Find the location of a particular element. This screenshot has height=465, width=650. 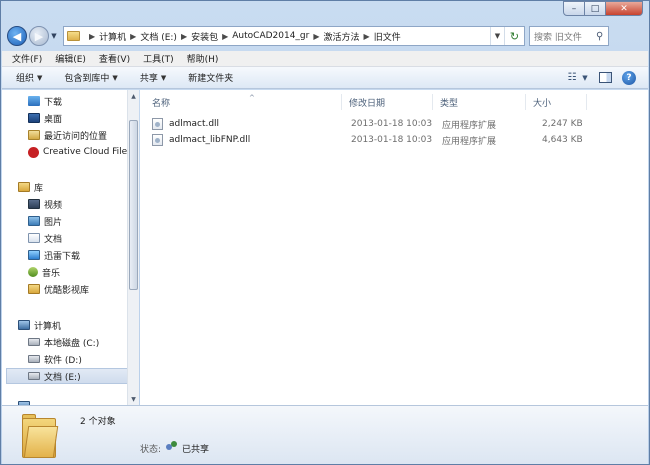

organize-button: 组织 ▼ is located at coordinates (29, 78).